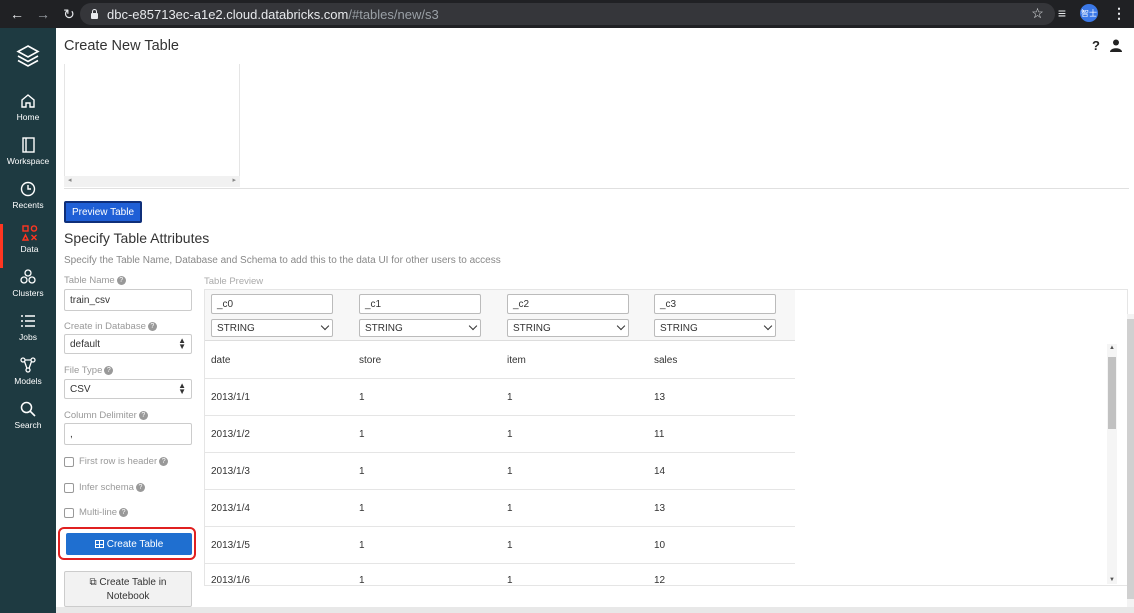 This screenshot has width=1134, height=613. Describe the element at coordinates (1119, 13) in the screenshot. I see `browser-menu-icon: ⋮` at that location.